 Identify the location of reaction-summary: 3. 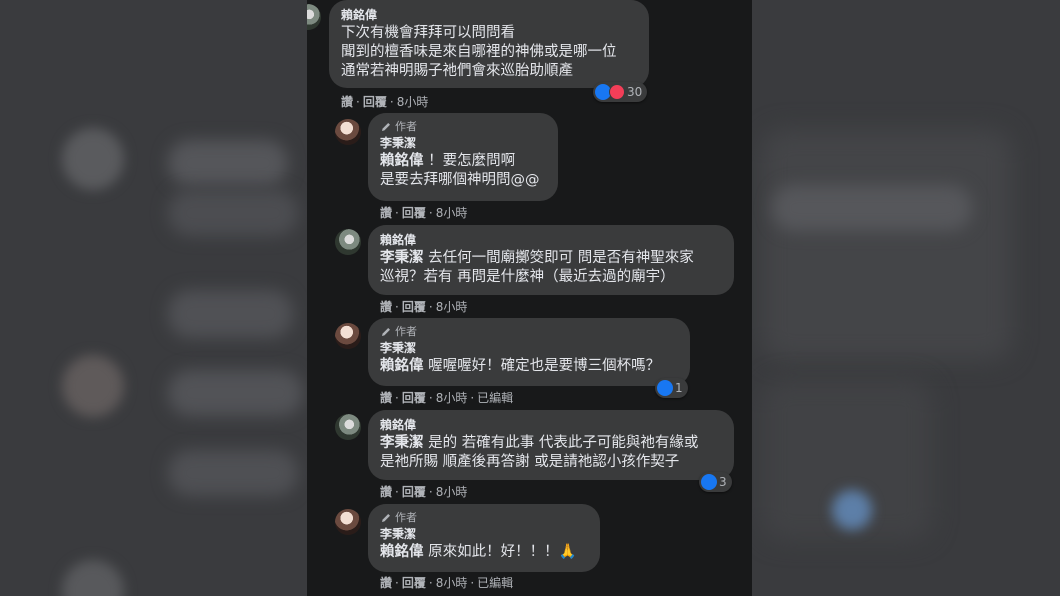
(715, 482).